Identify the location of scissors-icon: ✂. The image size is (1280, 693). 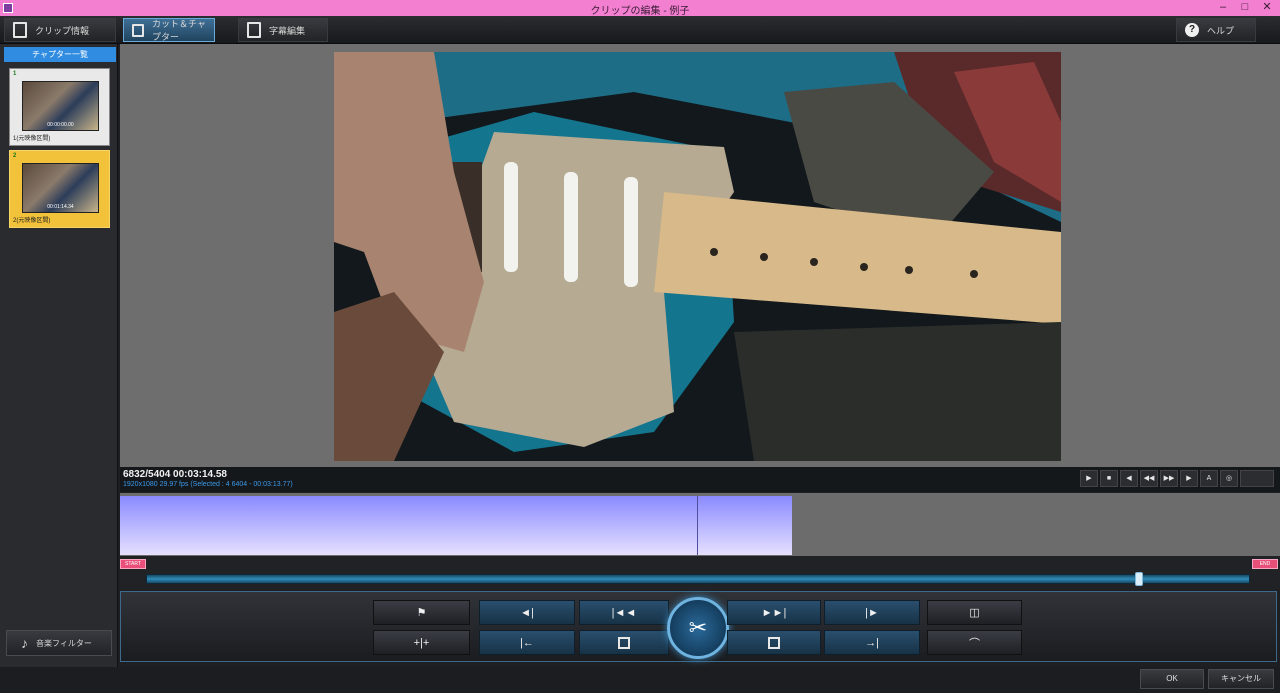
(698, 627).